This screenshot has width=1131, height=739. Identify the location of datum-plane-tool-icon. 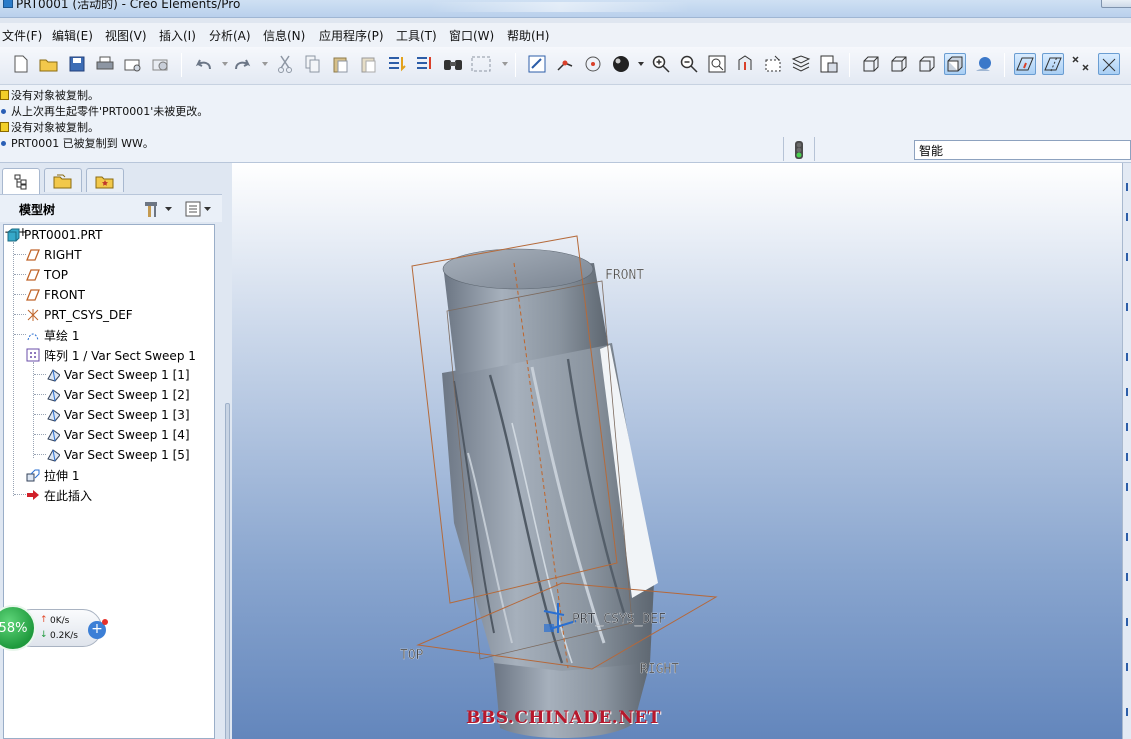
(1128, 187).